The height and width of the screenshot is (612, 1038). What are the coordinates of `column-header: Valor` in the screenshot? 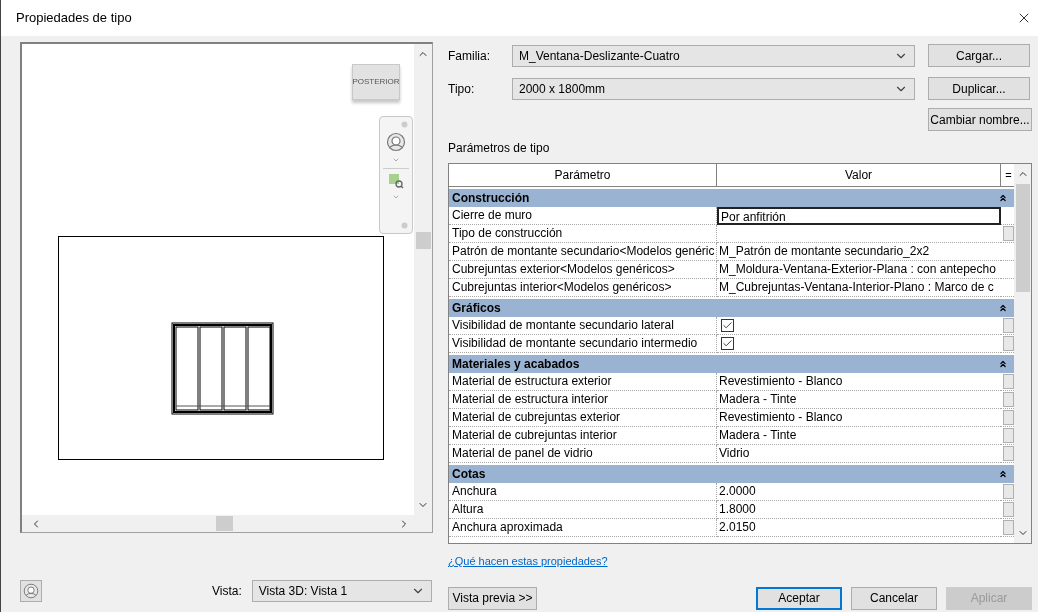 It's located at (859, 175).